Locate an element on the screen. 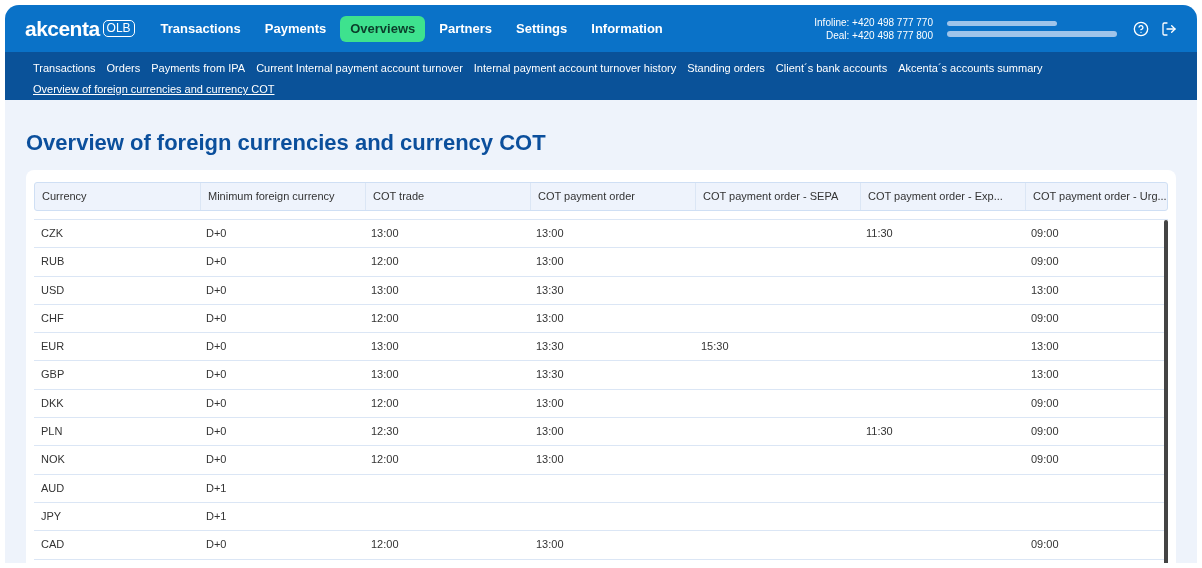 The height and width of the screenshot is (568, 1202). subnav-link: Overview of foreign currencies and currency COT is located at coordinates (154, 89).